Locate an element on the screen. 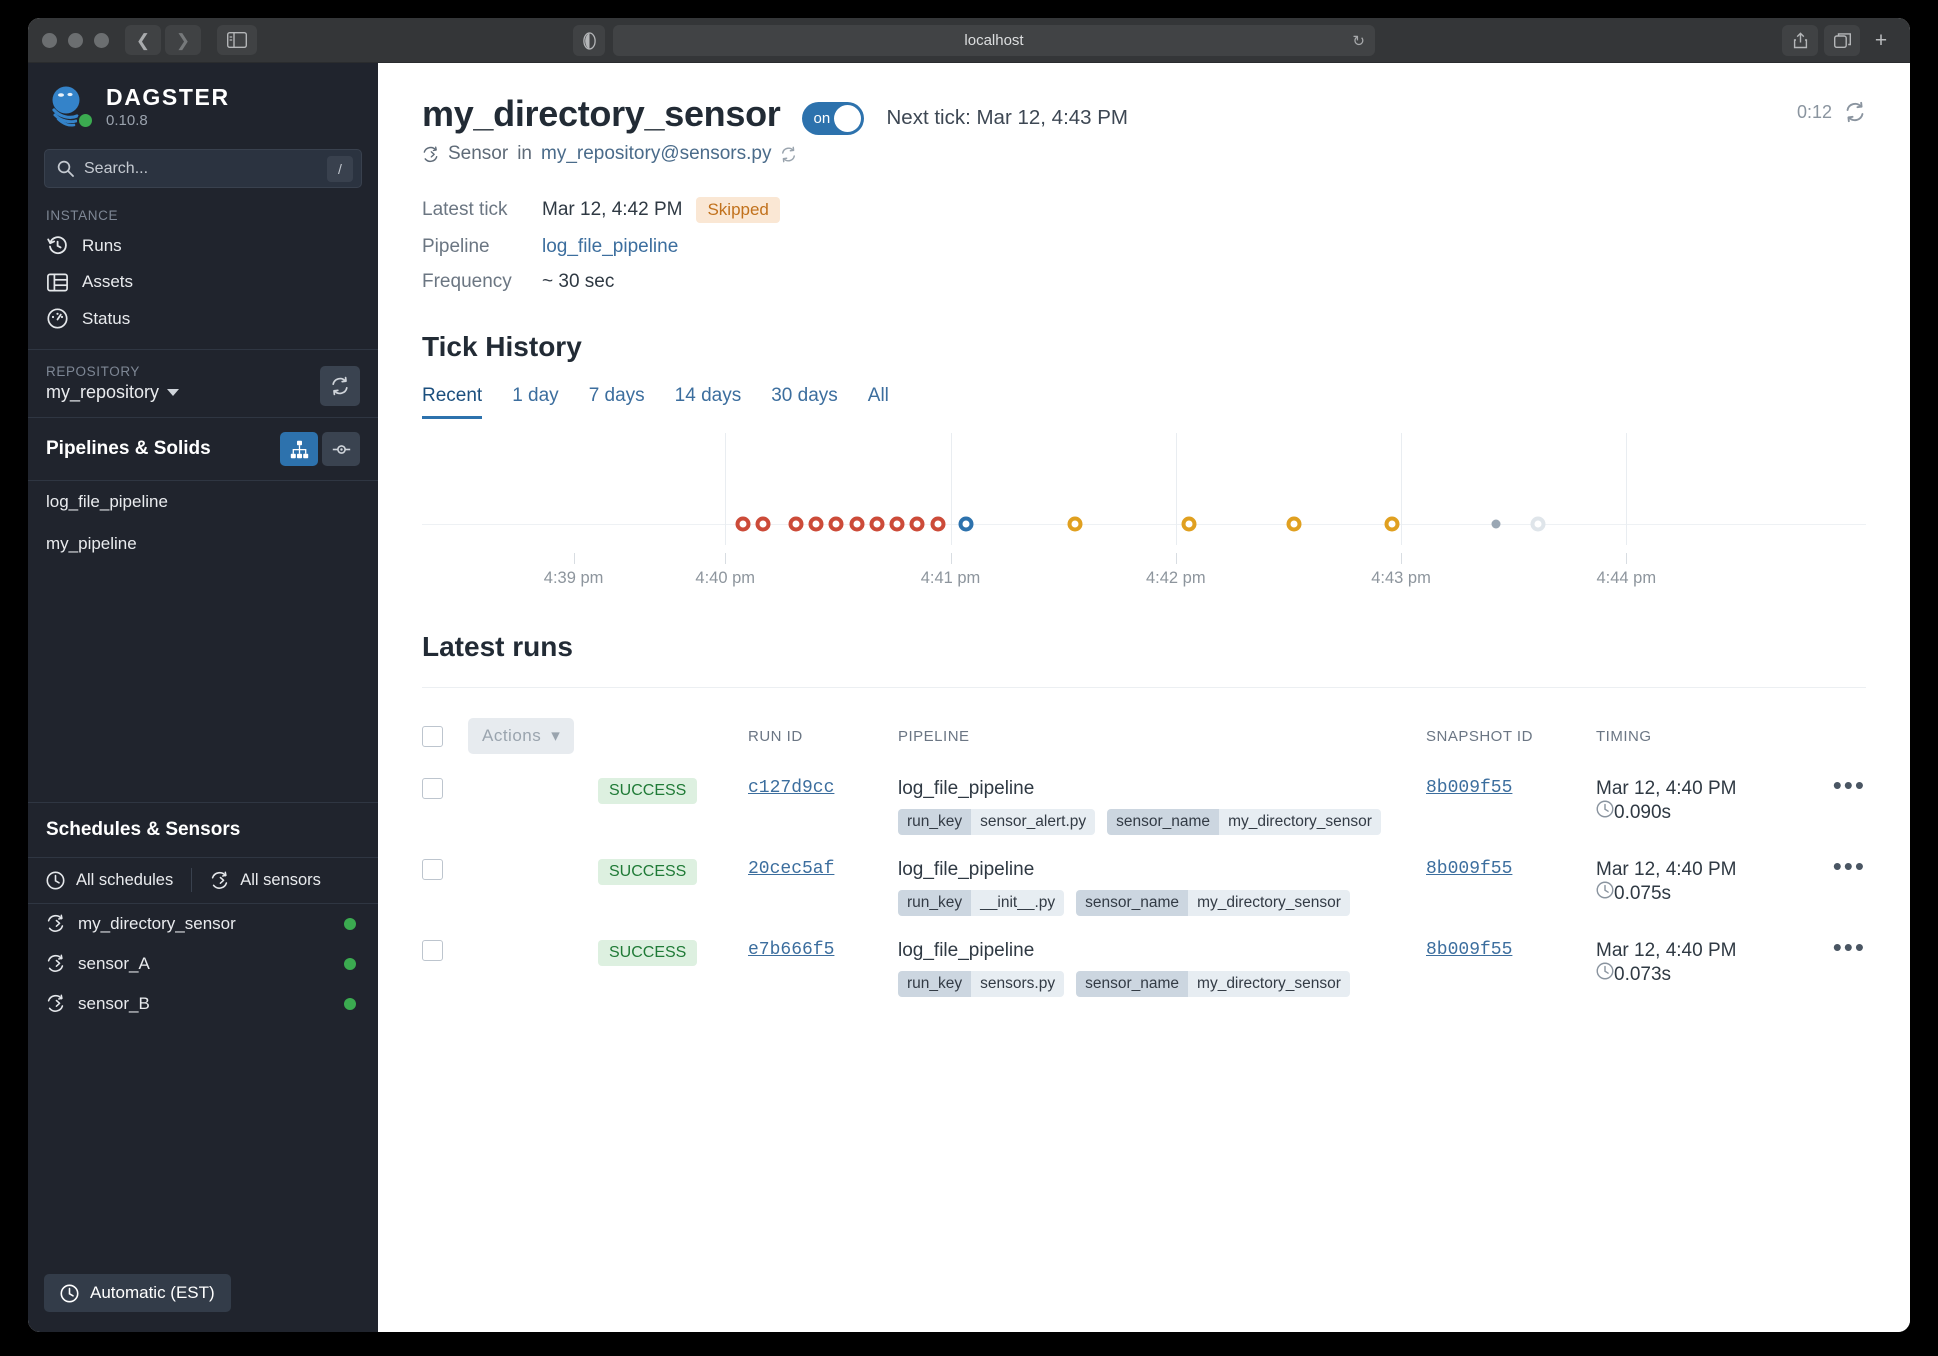  all-sensors-link: All sensors is located at coordinates (265, 880).